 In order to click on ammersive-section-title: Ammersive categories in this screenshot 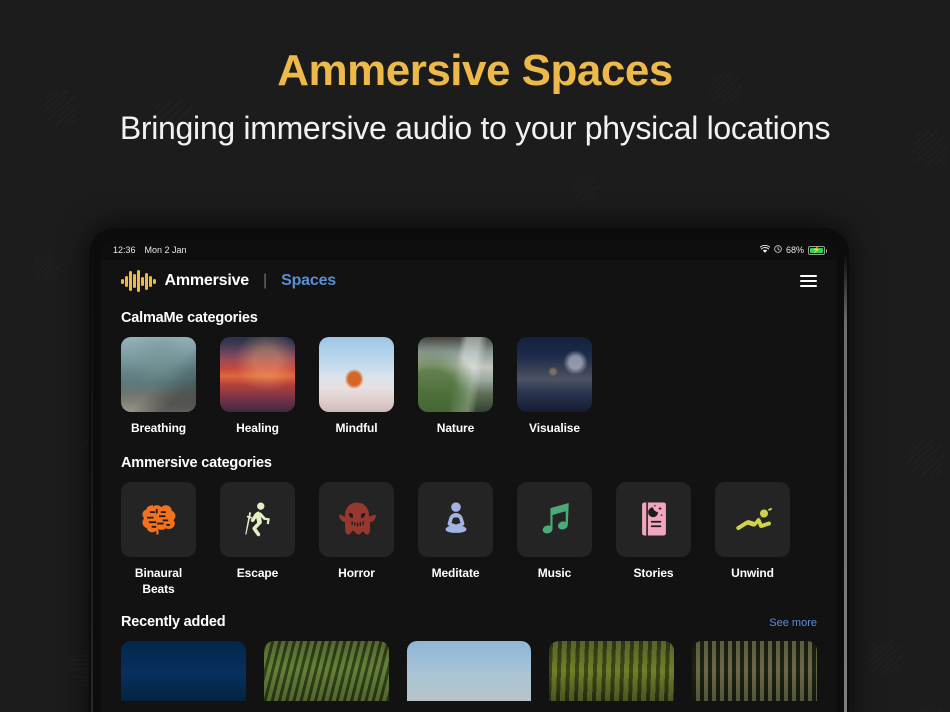, I will do `click(196, 462)`.